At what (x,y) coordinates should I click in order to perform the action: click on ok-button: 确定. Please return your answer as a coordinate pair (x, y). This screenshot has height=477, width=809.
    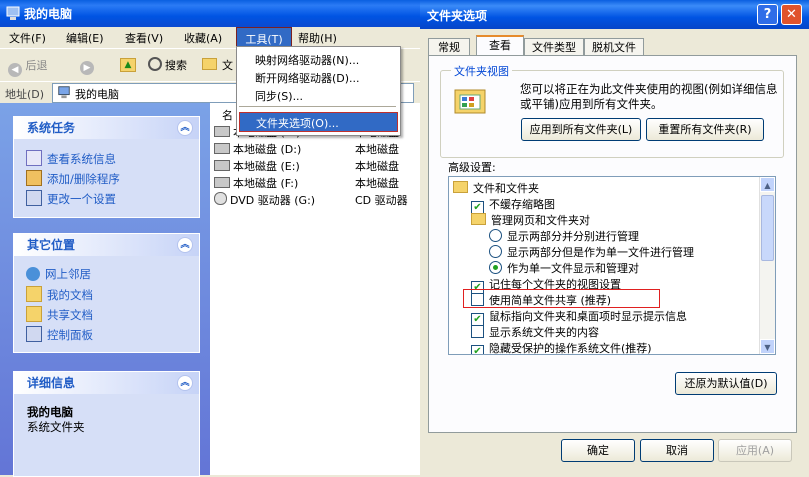
    Looking at the image, I should click on (598, 450).